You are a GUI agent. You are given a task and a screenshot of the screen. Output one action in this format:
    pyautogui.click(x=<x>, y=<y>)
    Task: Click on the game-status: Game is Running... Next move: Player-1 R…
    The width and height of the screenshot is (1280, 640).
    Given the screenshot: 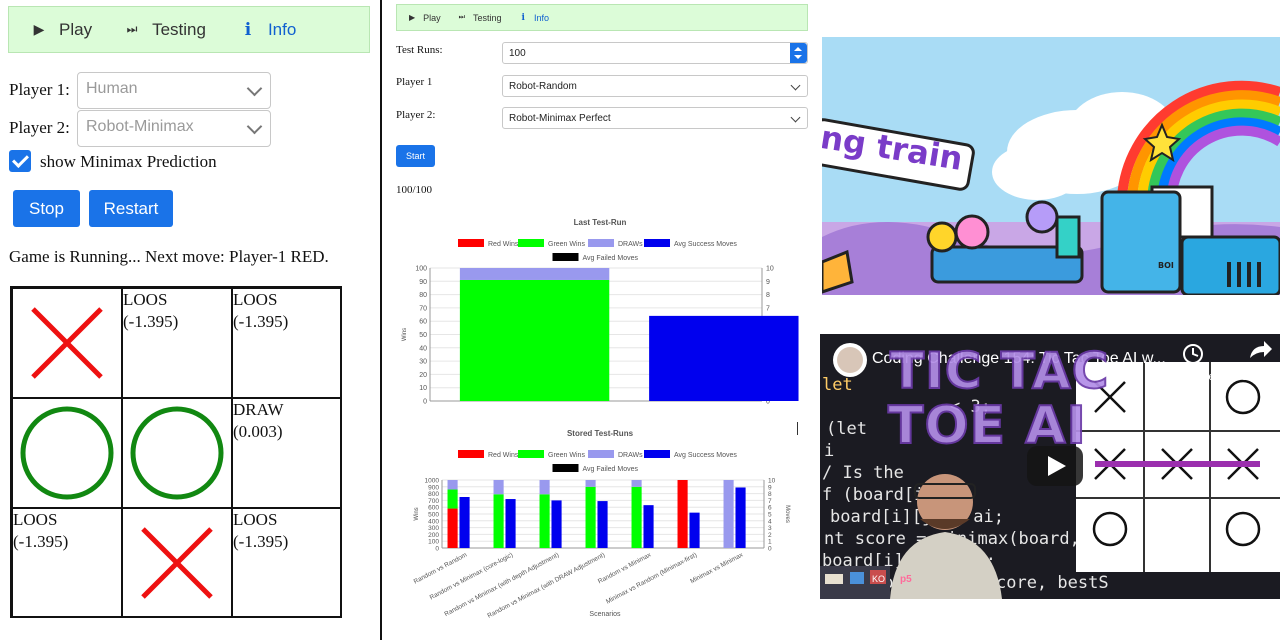 What is the action you would take?
    pyautogui.click(x=169, y=256)
    